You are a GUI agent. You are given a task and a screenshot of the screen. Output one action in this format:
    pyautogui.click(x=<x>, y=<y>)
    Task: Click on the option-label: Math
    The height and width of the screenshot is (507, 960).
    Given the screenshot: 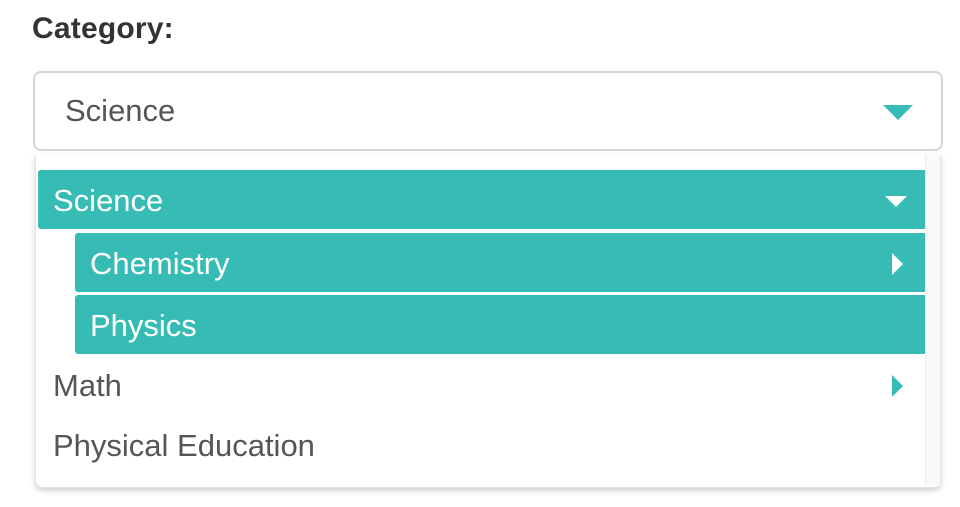 What is the action you would take?
    pyautogui.click(x=87, y=385)
    